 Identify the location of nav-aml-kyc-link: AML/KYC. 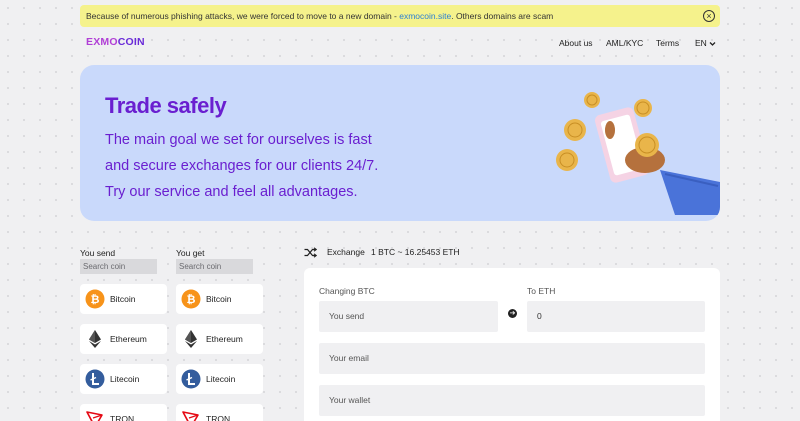
(624, 43).